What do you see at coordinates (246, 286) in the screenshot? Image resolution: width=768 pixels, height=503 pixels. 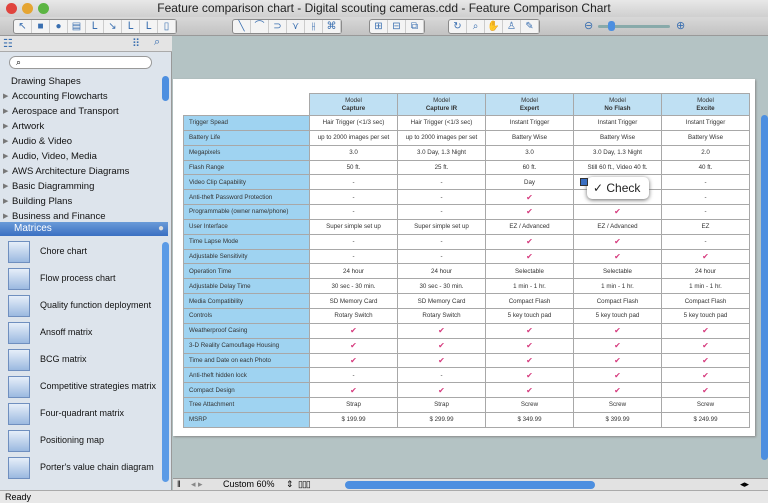 I see `feature-label: Adjustable Delay Time` at bounding box center [246, 286].